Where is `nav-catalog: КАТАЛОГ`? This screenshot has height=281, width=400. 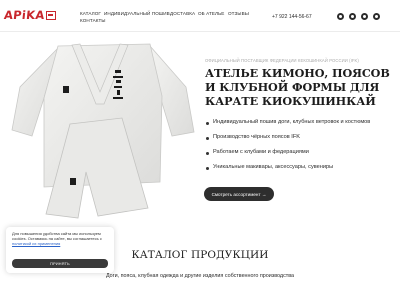 nav-catalog: КАТАЛОГ is located at coordinates (90, 13).